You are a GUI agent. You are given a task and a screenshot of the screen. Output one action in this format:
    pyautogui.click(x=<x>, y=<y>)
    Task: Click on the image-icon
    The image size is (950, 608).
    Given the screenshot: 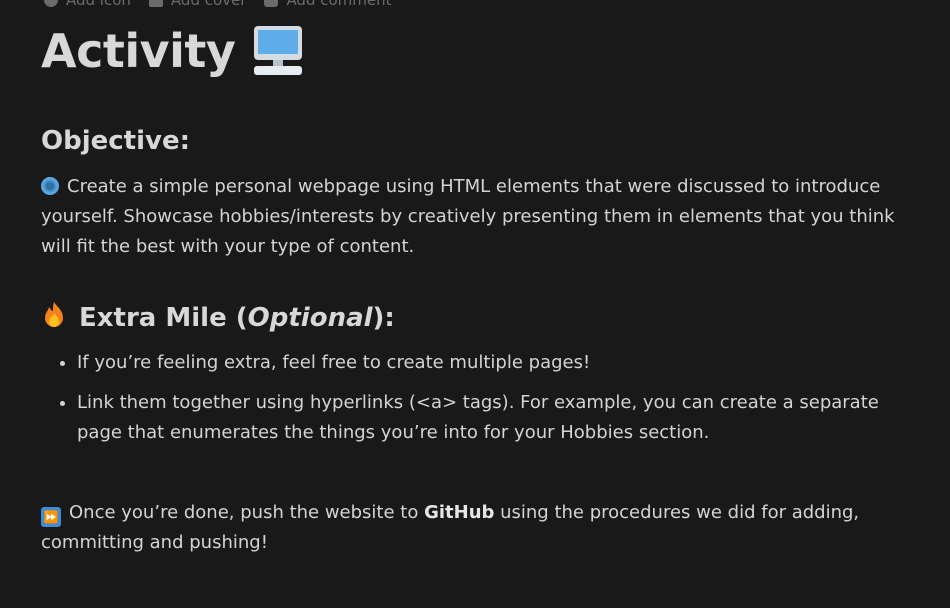 What is the action you would take?
    pyautogui.click(x=155, y=3)
    